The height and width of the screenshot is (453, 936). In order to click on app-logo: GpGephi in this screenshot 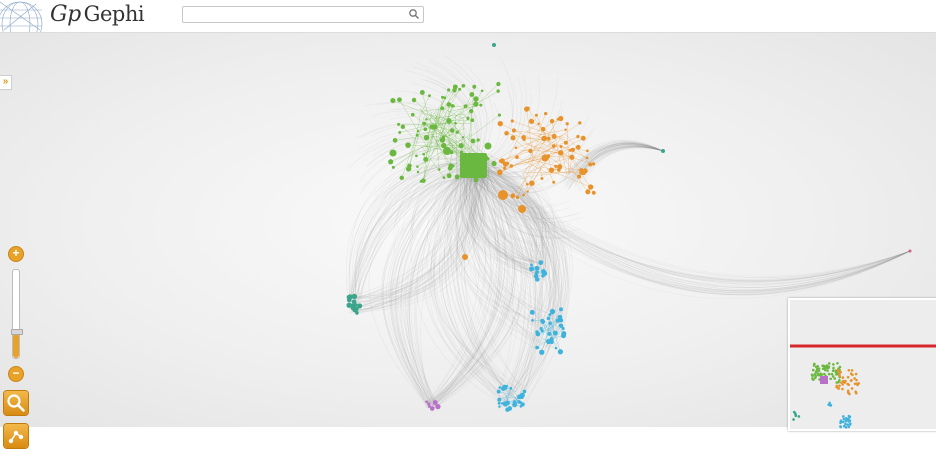, I will do `click(97, 14)`.